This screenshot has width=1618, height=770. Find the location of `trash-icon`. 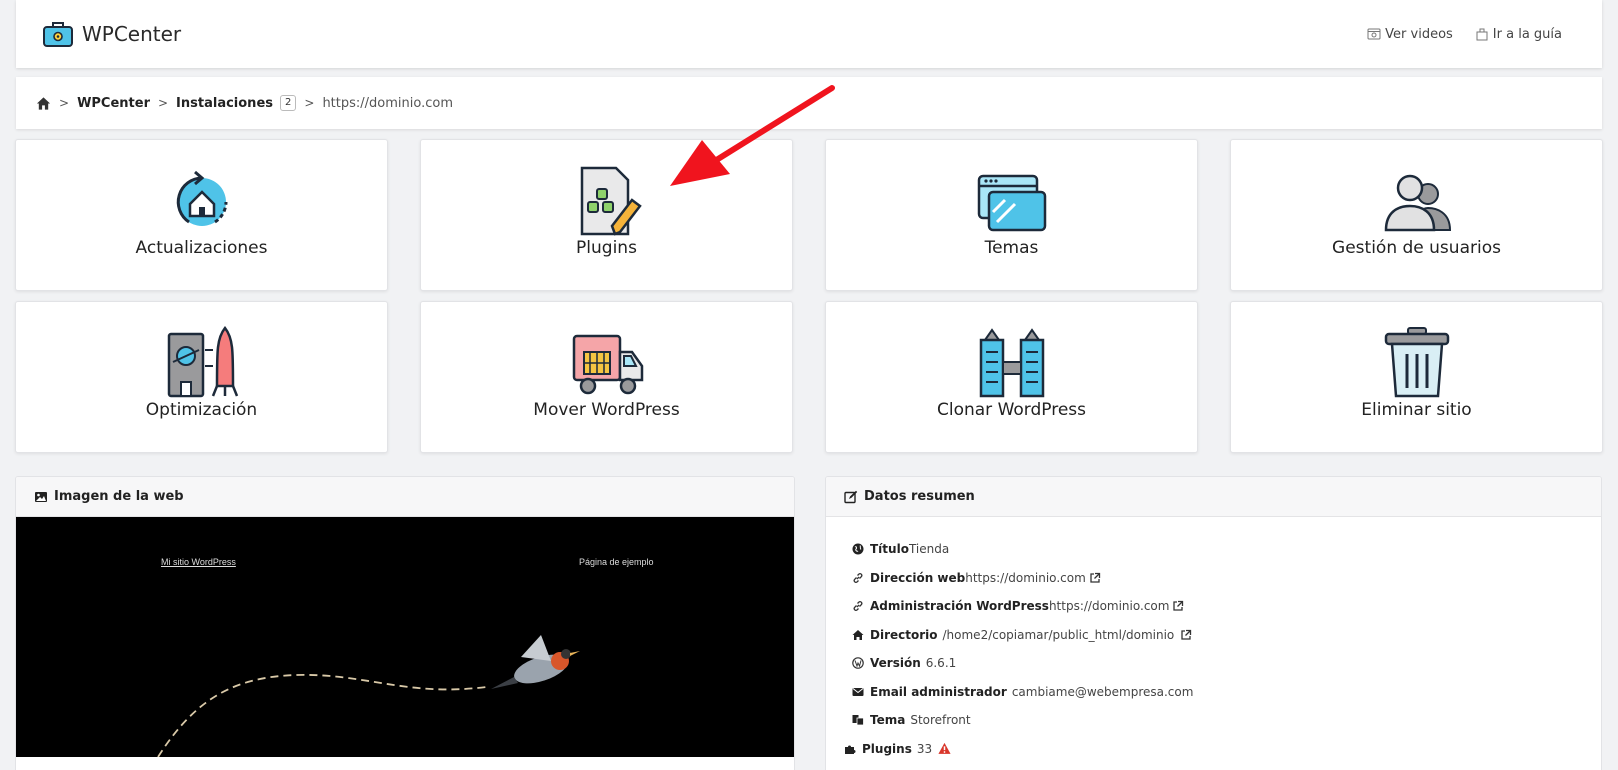

trash-icon is located at coordinates (1416, 362).